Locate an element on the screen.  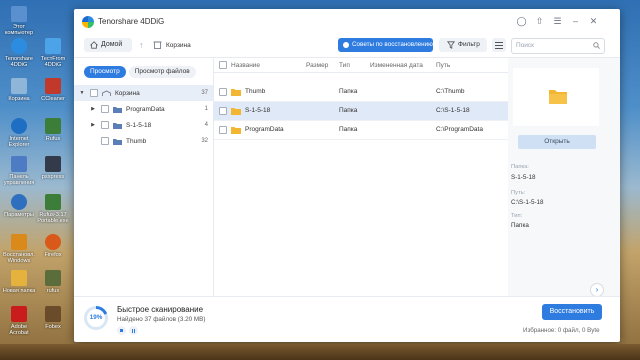
path-value: C:\S-1-5-18 is located at coordinates (527, 202).